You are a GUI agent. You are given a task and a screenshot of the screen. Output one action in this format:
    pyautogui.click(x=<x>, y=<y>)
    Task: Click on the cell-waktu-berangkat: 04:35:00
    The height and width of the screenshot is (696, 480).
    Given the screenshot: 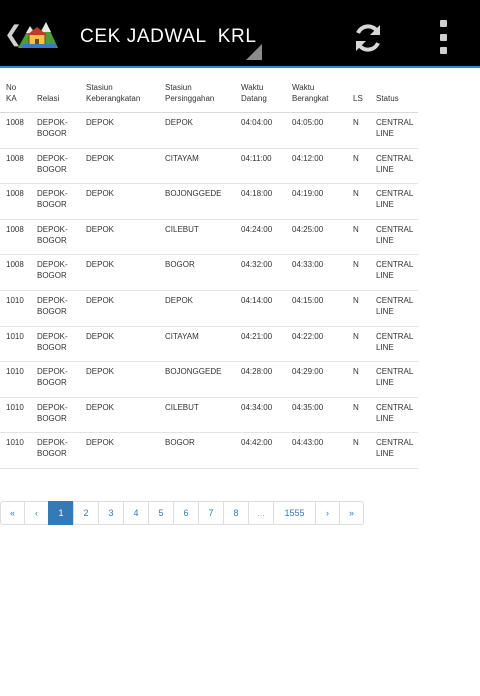 What is the action you would take?
    pyautogui.click(x=316, y=415)
    